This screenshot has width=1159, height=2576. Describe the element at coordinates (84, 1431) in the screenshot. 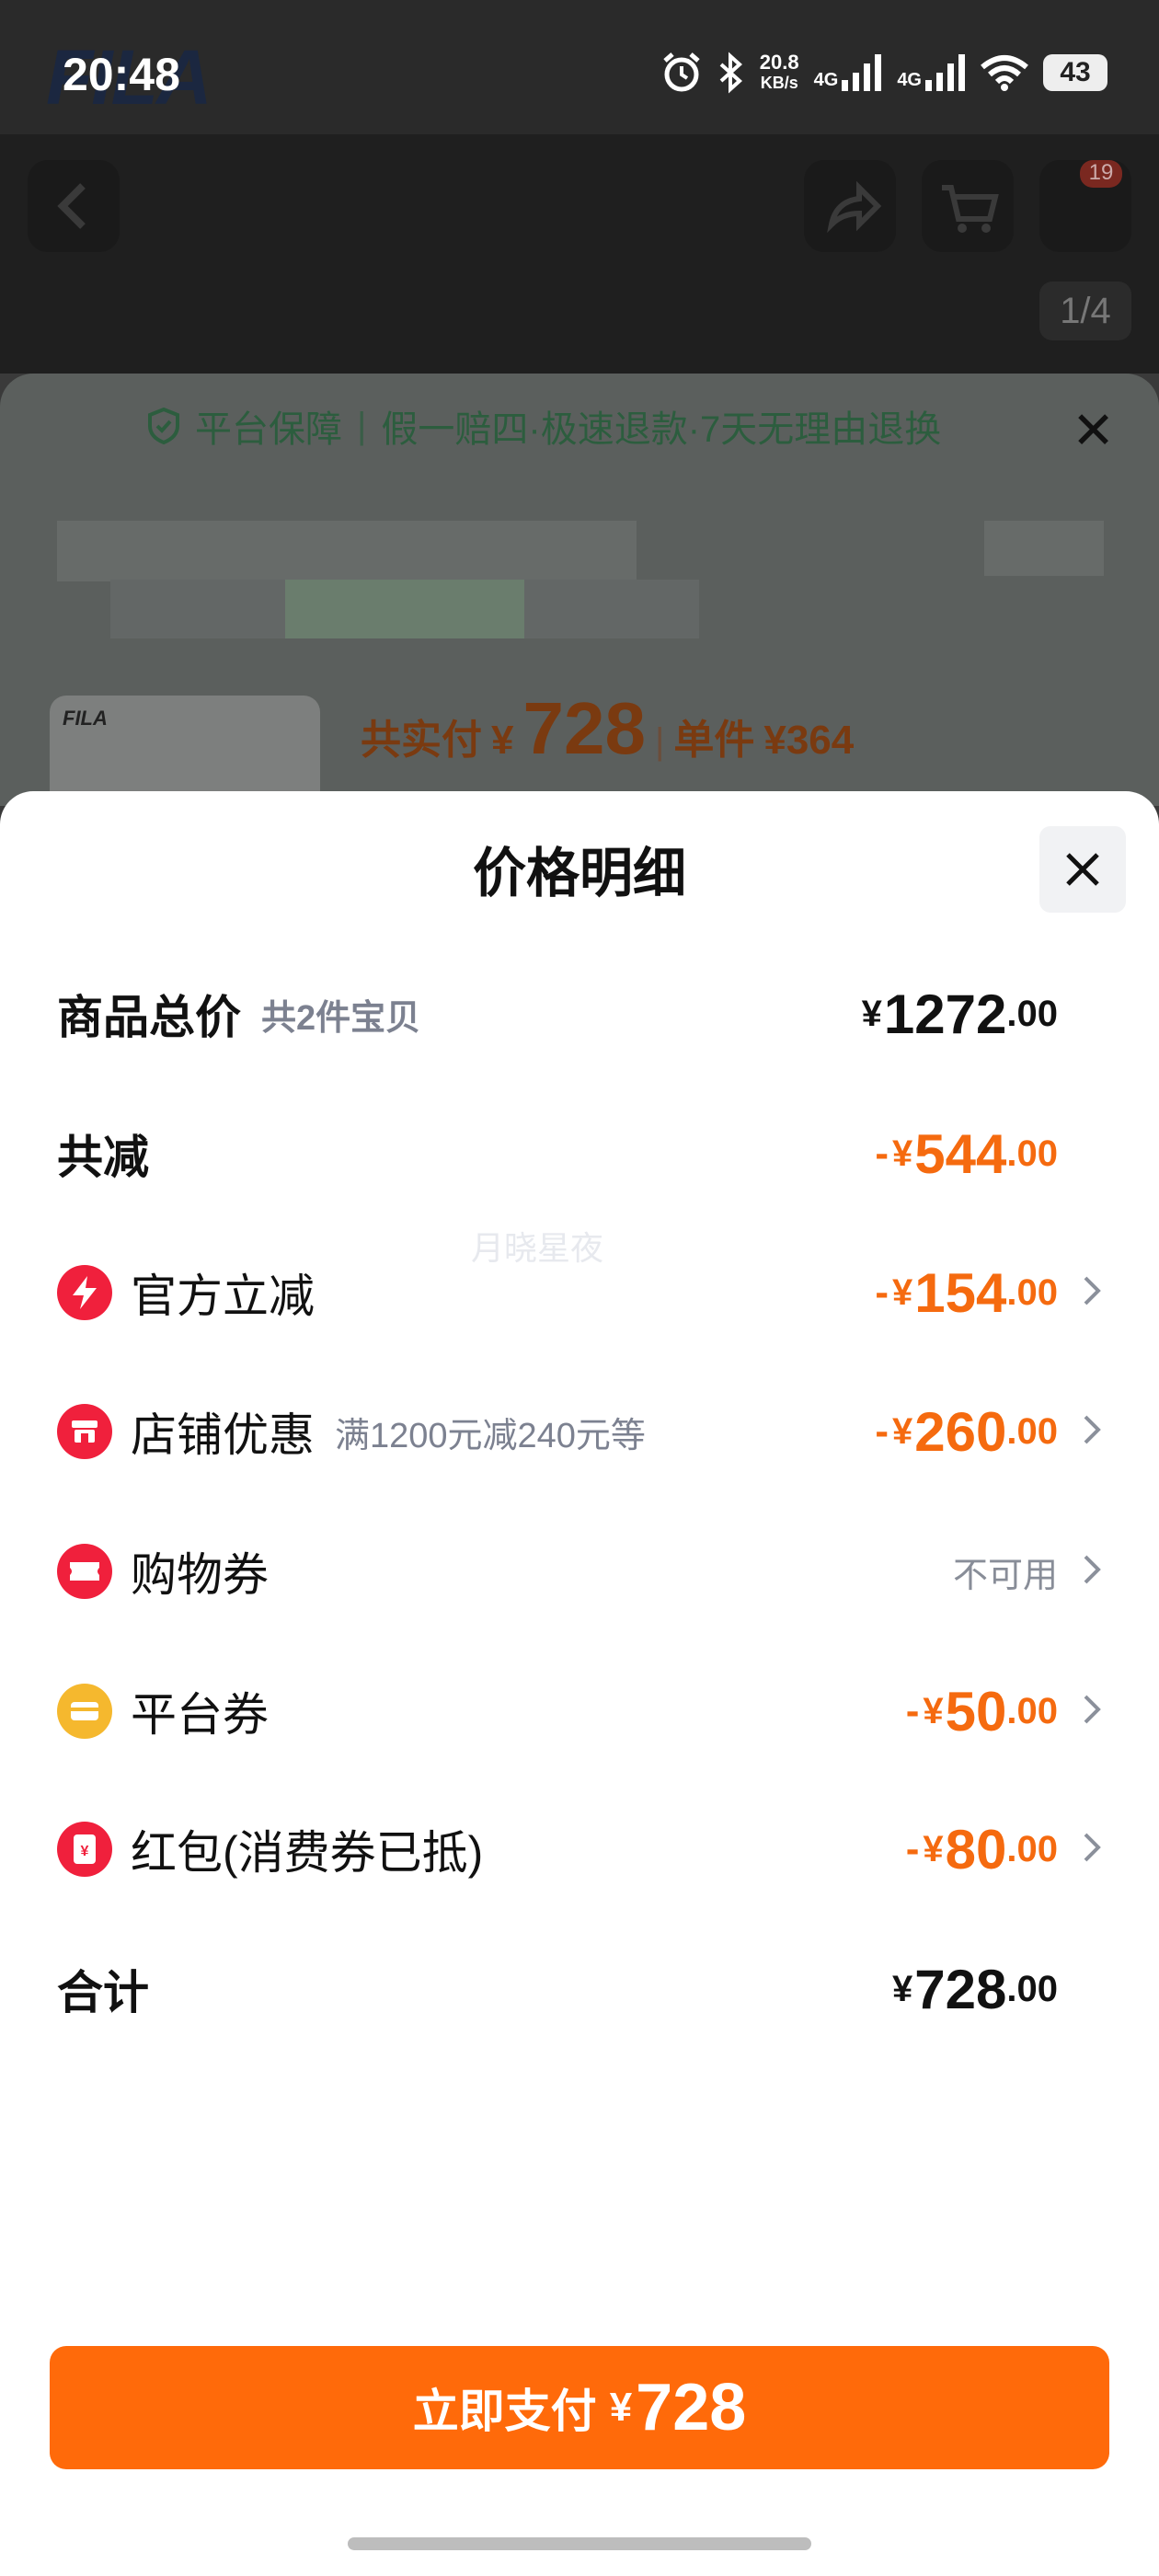

I see `shop-icon` at that location.